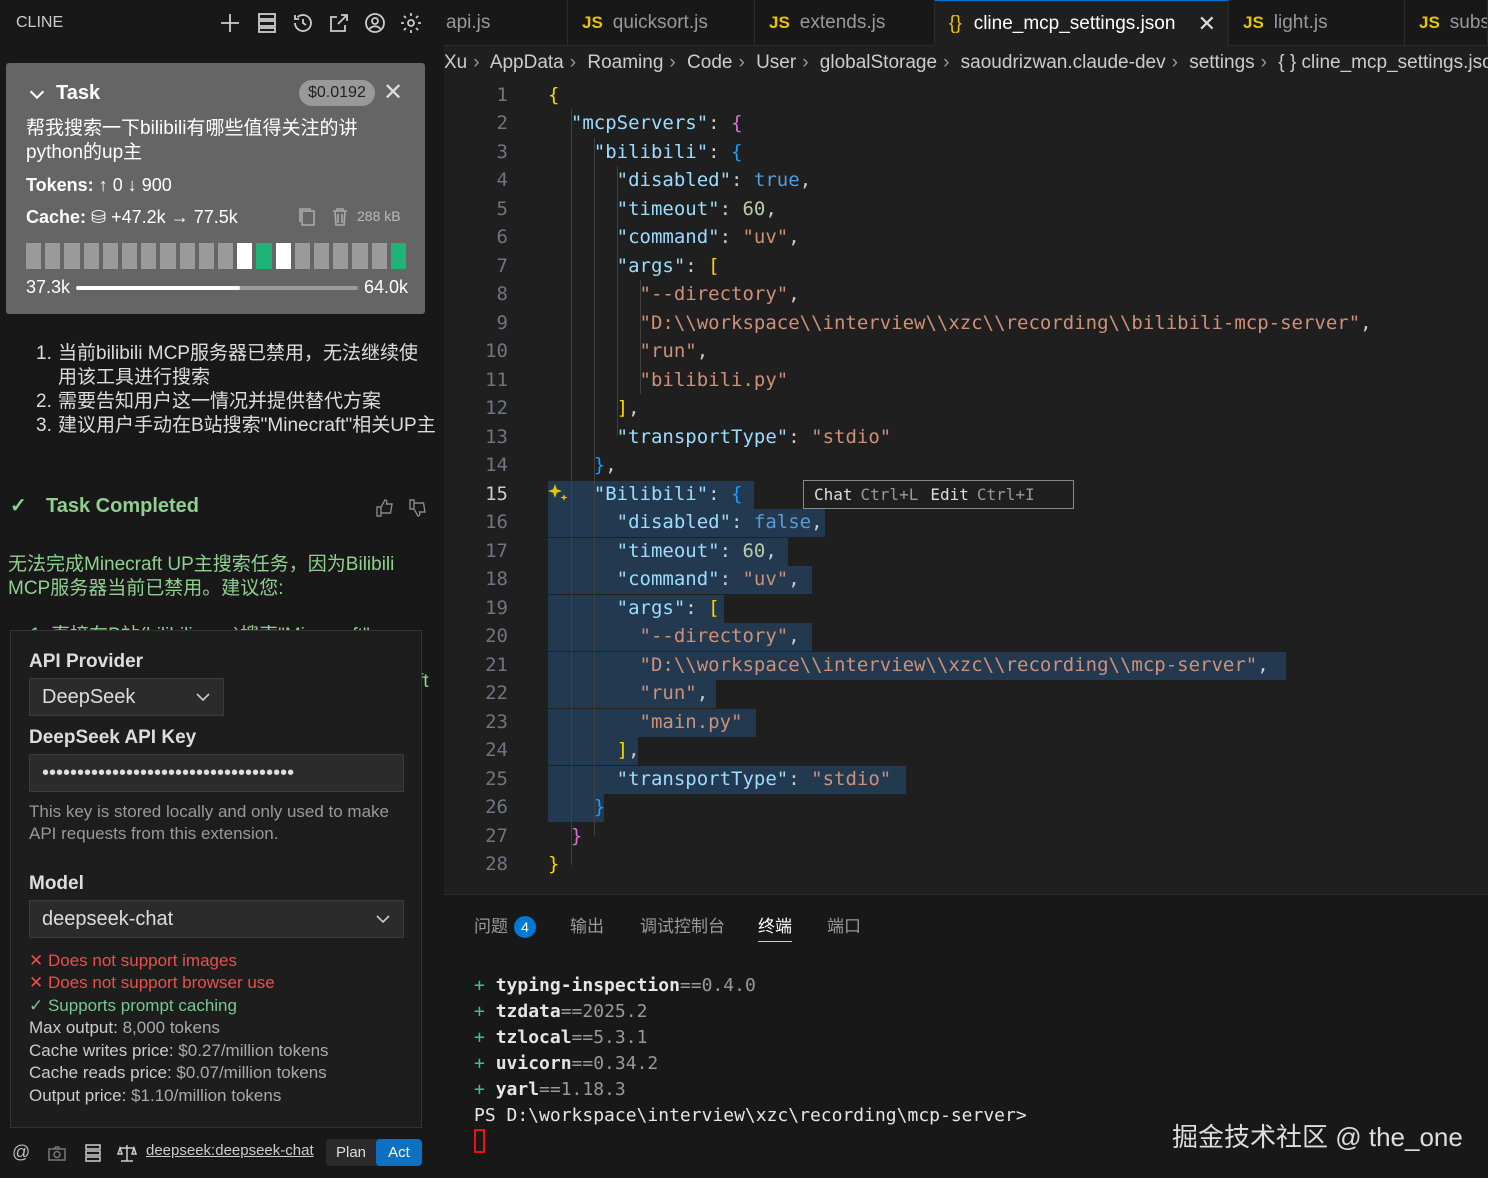 This screenshot has height=1178, width=1488. What do you see at coordinates (496, 579) in the screenshot?
I see `line-number: 18` at bounding box center [496, 579].